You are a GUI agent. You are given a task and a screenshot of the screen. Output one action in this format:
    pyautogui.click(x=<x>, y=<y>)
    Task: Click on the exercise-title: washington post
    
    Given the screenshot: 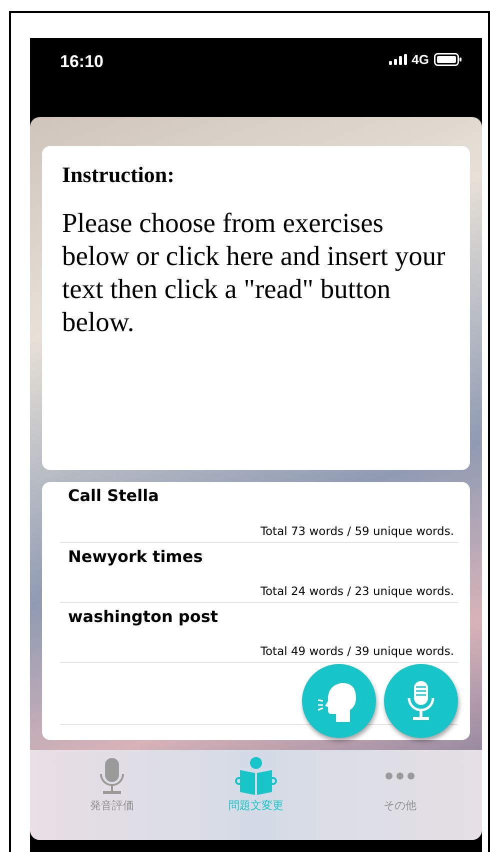 What is the action you would take?
    pyautogui.click(x=143, y=616)
    